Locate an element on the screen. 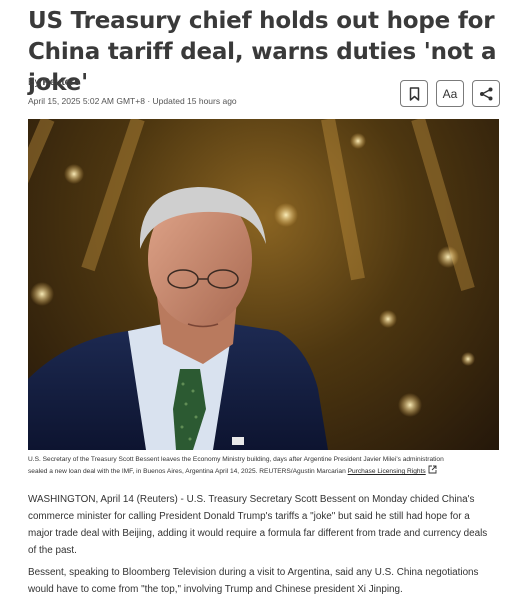  bookmark-icon is located at coordinates (414, 93).